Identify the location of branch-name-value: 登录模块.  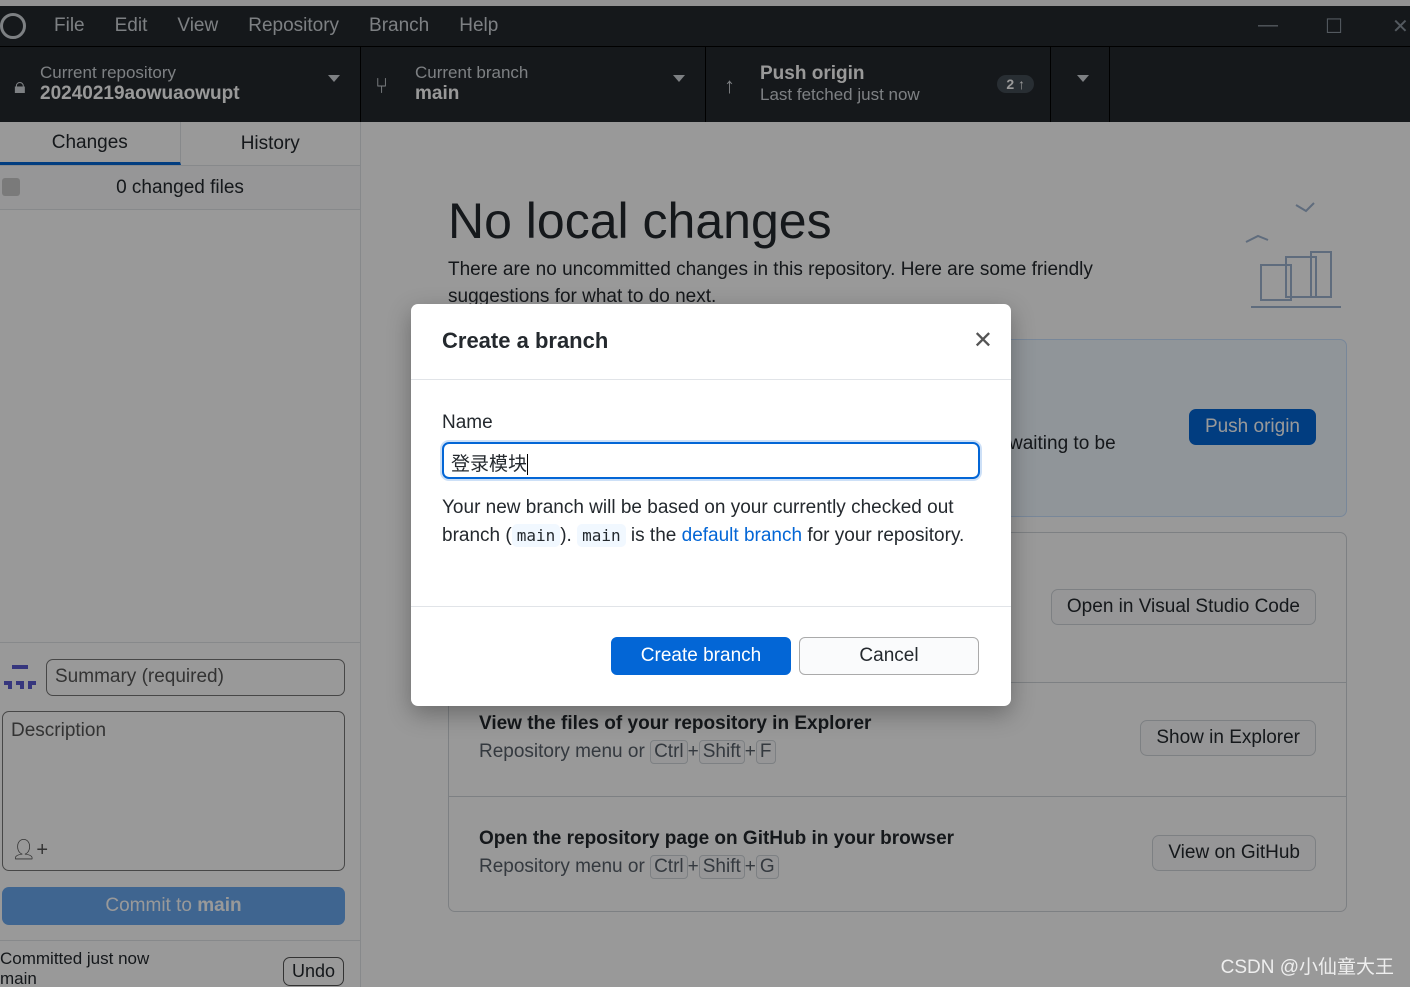
(489, 464).